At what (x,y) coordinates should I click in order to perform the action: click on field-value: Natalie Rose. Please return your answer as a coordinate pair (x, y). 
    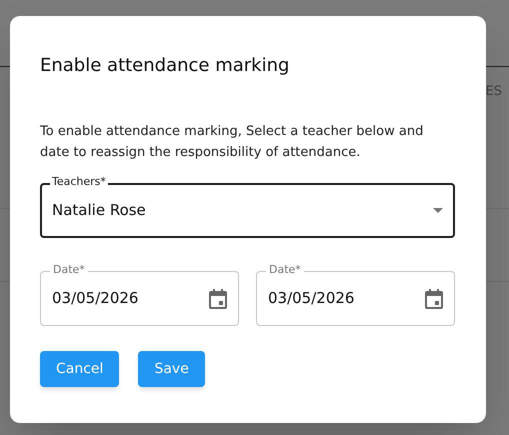
    Looking at the image, I should click on (99, 211).